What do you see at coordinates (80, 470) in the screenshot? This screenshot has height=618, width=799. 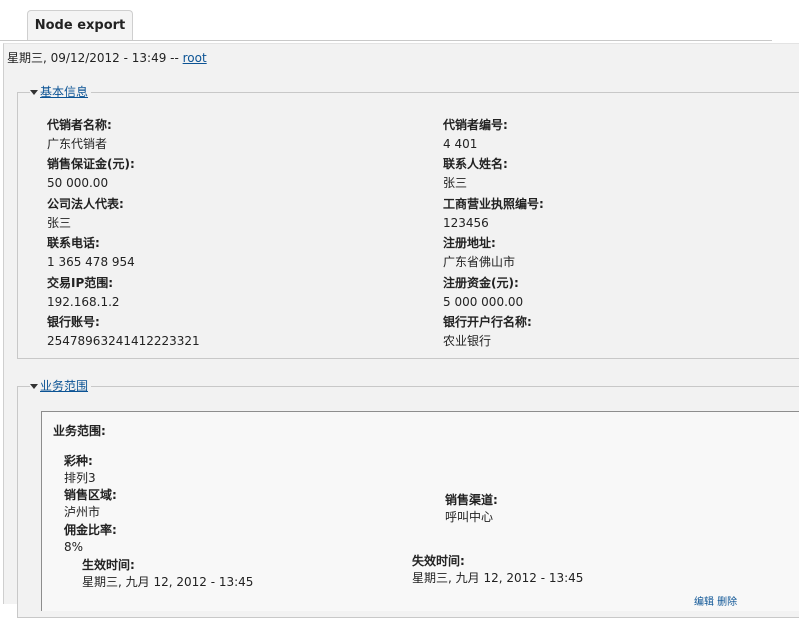 I see `field-lottery-type: 彩种: 排列3` at bounding box center [80, 470].